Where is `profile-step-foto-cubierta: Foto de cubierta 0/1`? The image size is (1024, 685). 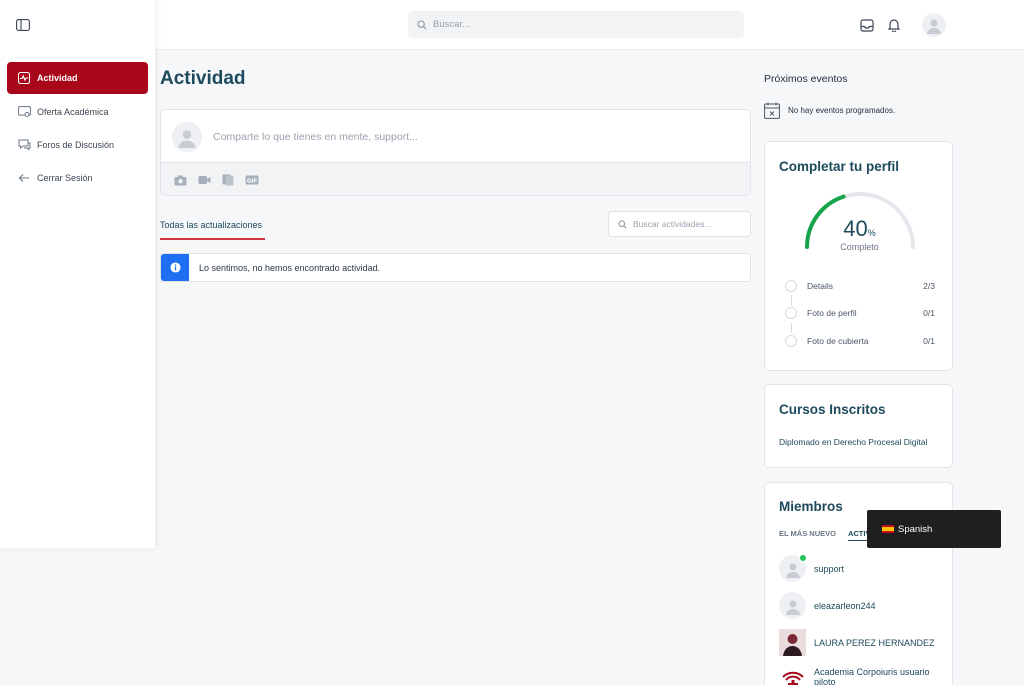
profile-step-foto-cubierta: Foto de cubierta 0/1 is located at coordinates (860, 341).